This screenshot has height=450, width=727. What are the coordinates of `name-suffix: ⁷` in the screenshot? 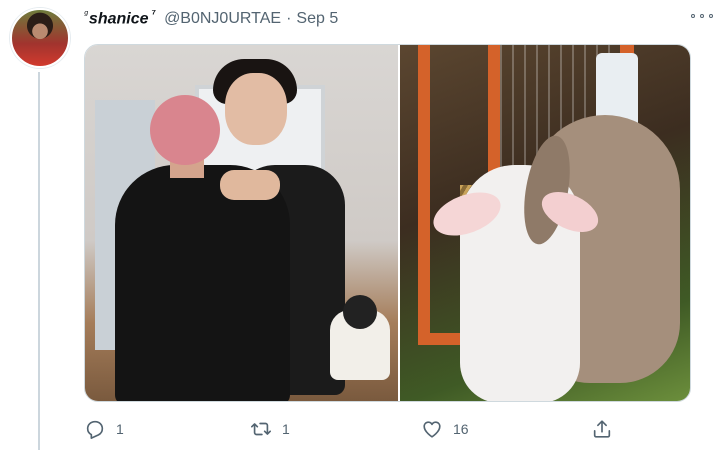 It's located at (154, 14).